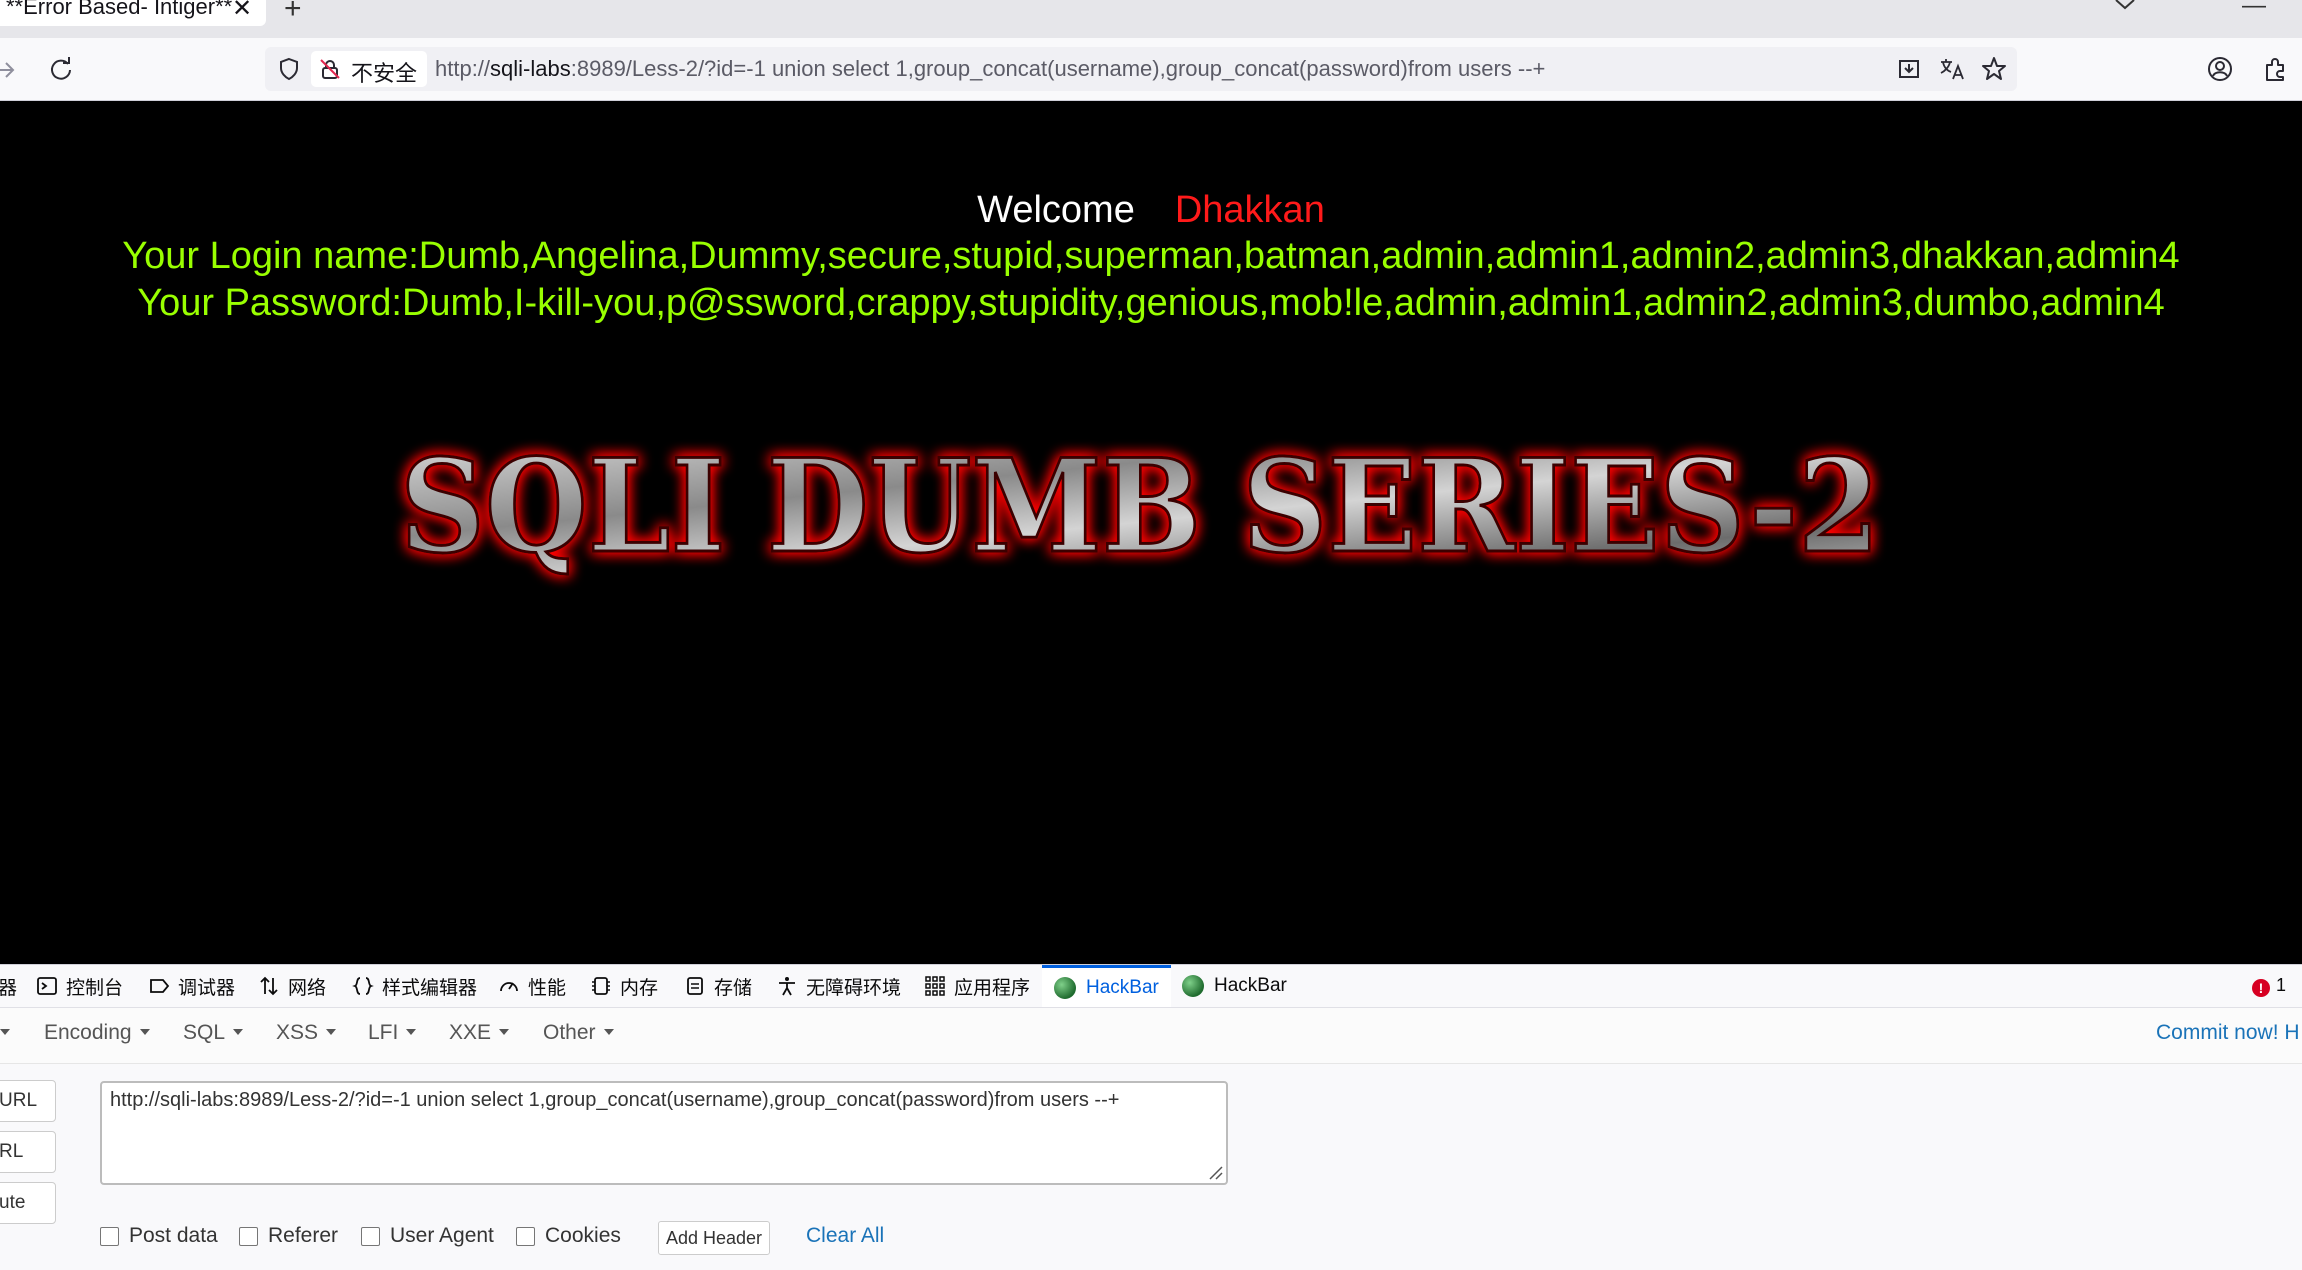  I want to click on clear-all-link: Clear All, so click(845, 1236).